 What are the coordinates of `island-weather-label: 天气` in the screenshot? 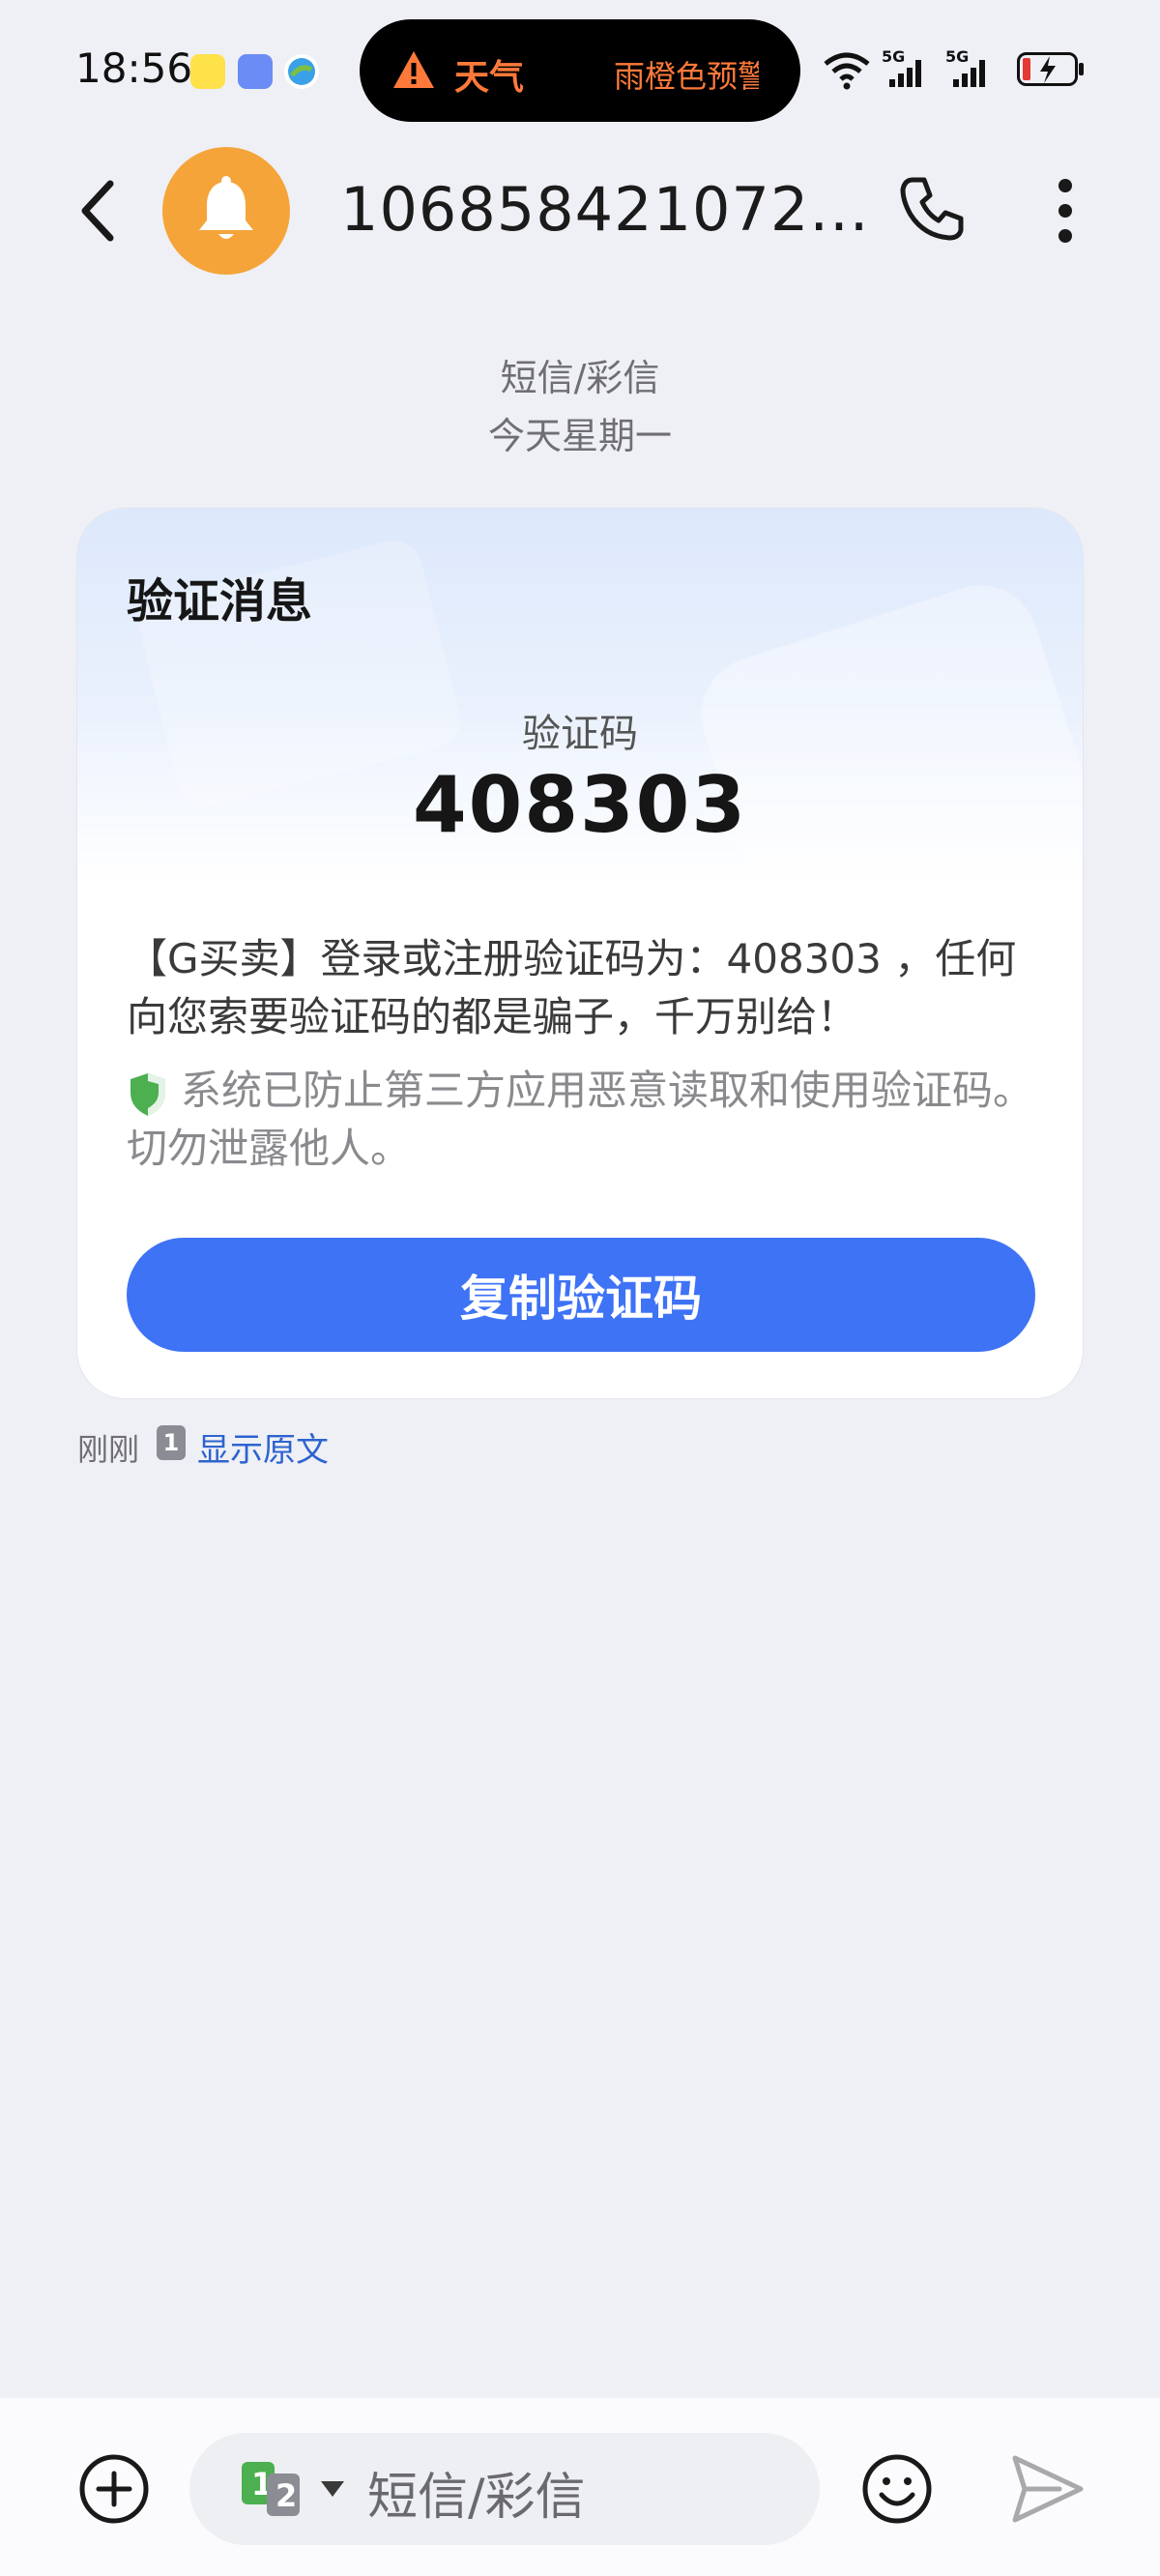 It's located at (490, 78).